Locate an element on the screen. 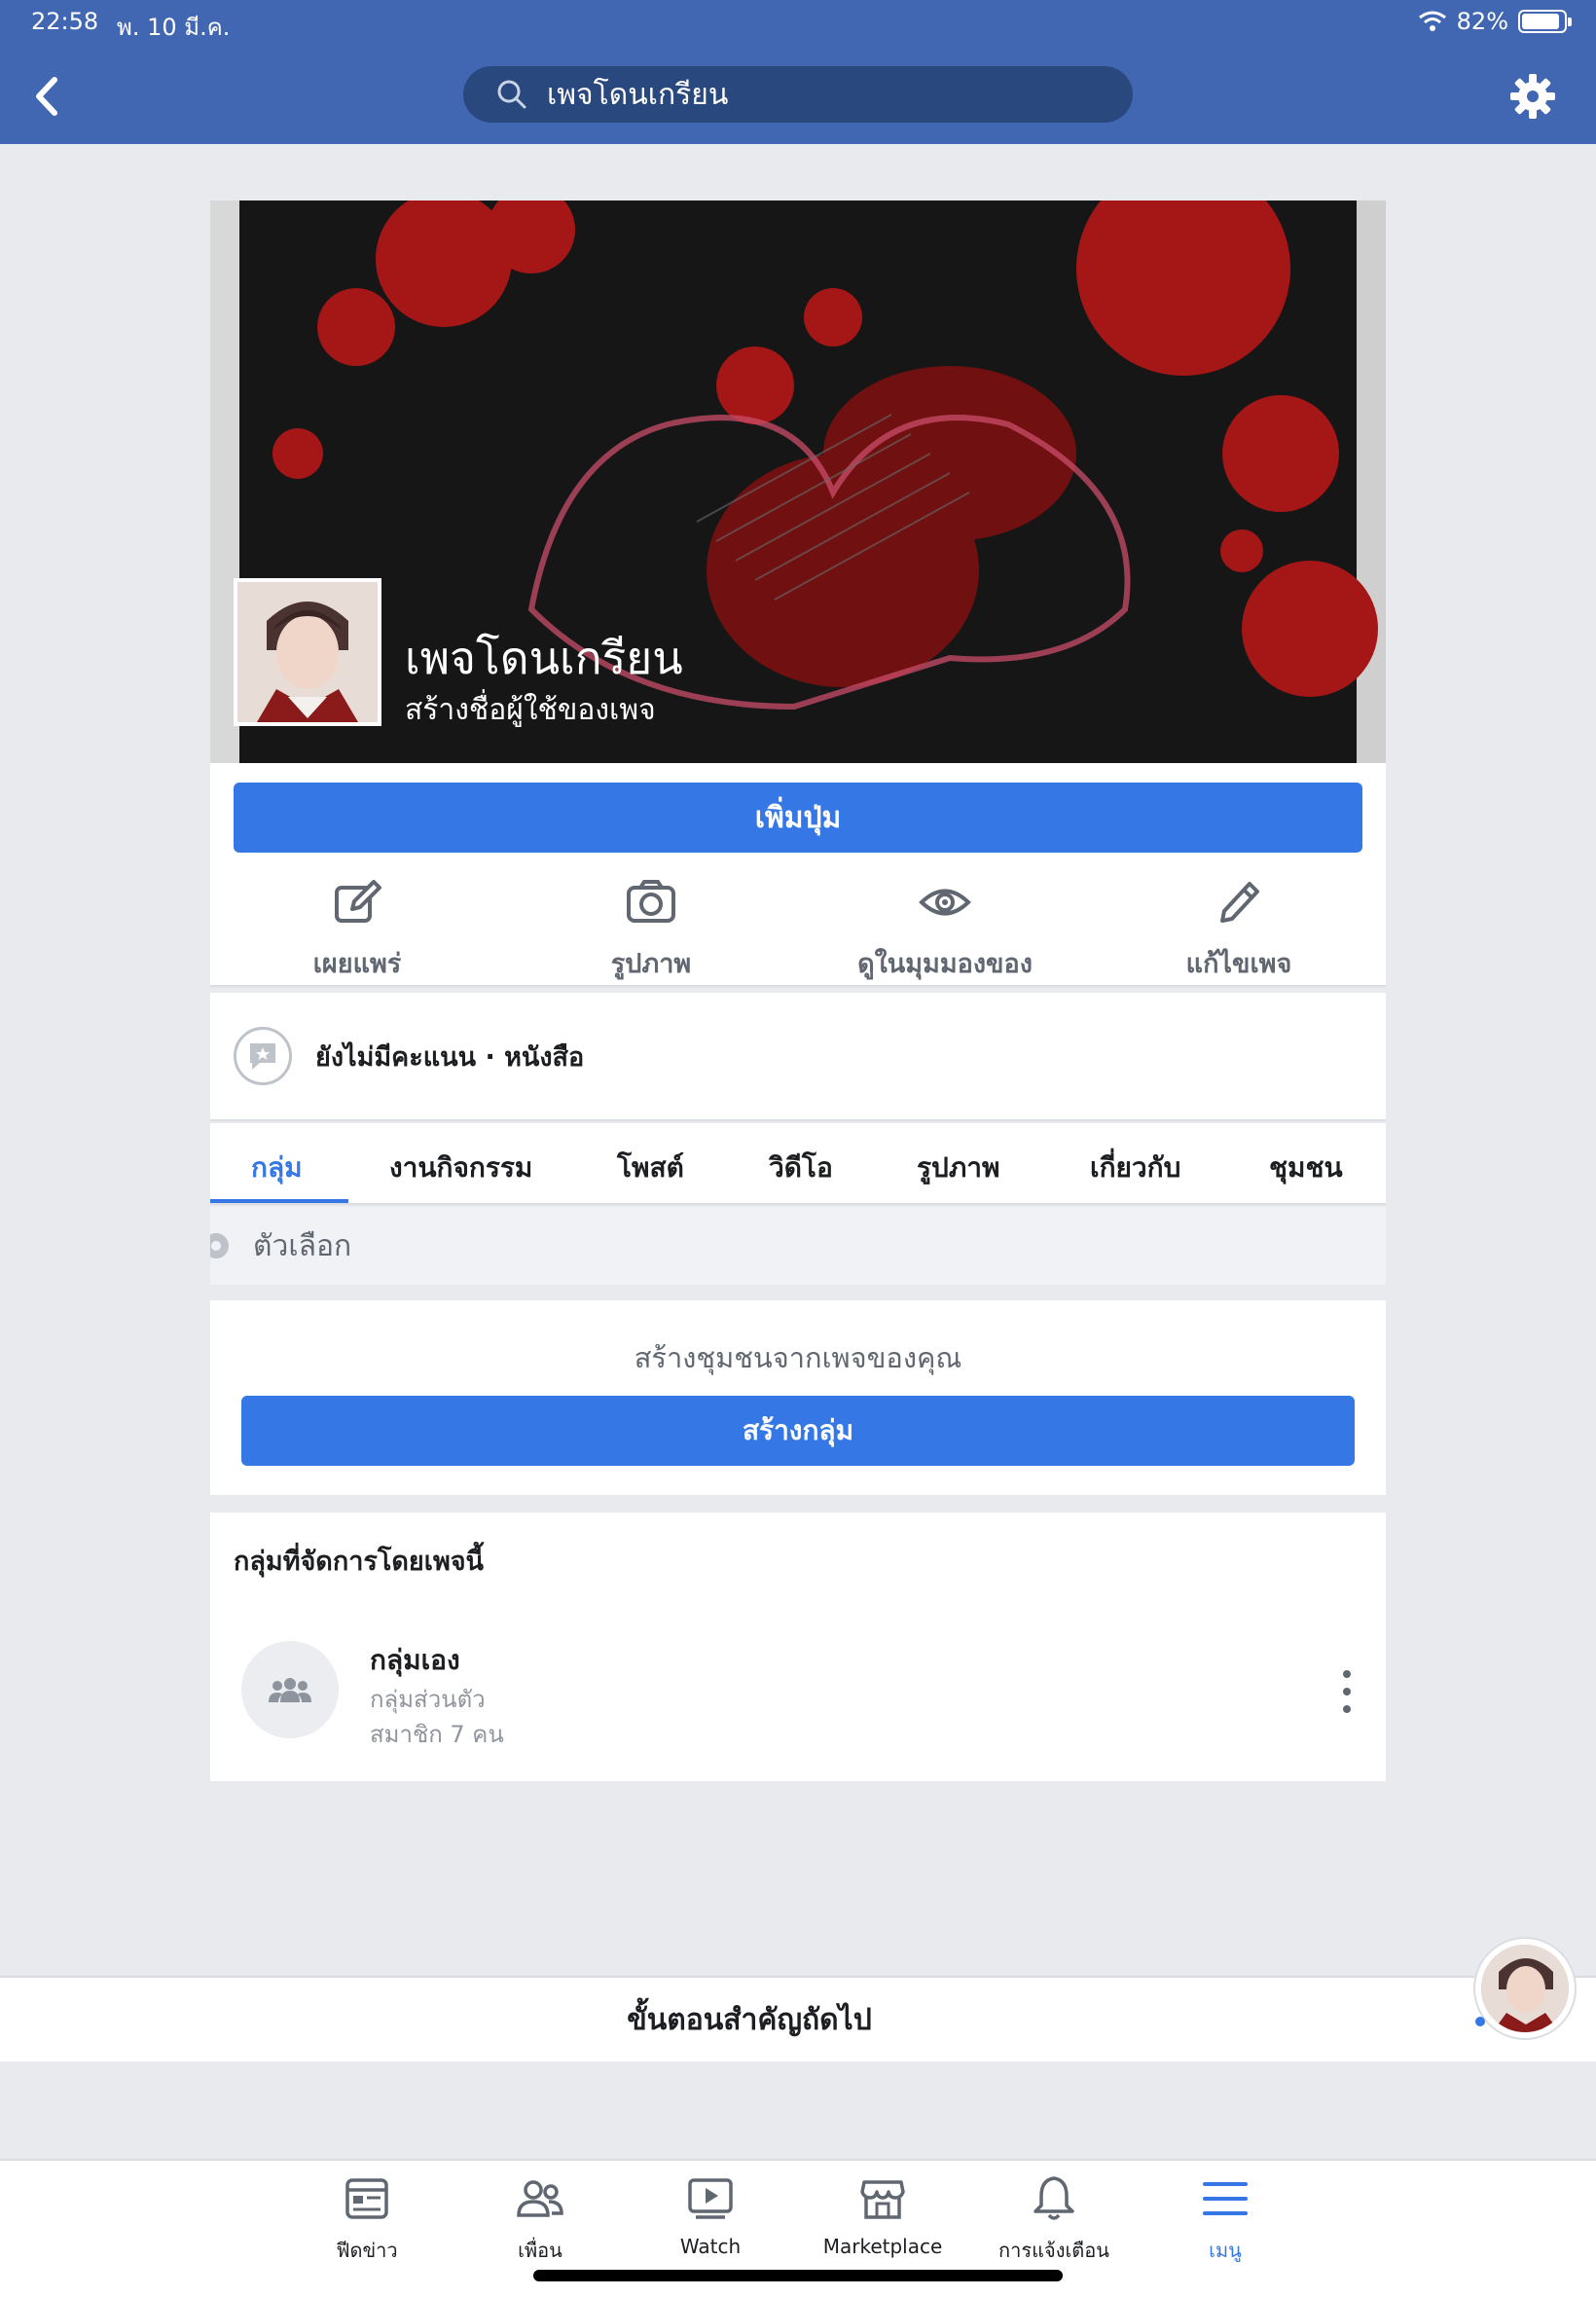 This screenshot has height=2297, width=1596. back-button is located at coordinates (46, 96).